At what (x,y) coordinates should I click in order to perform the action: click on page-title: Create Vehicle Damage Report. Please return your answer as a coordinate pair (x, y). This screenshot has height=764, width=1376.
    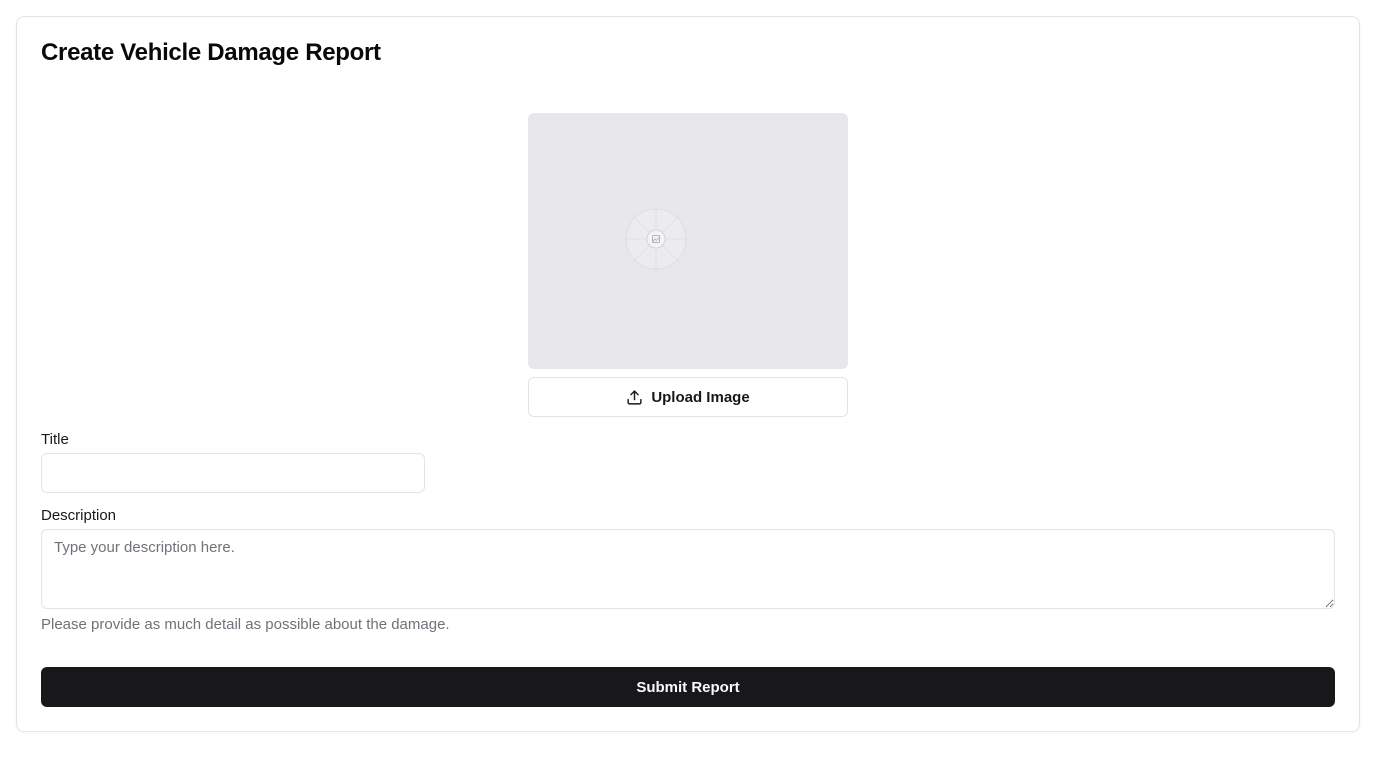
    Looking at the image, I should click on (211, 52).